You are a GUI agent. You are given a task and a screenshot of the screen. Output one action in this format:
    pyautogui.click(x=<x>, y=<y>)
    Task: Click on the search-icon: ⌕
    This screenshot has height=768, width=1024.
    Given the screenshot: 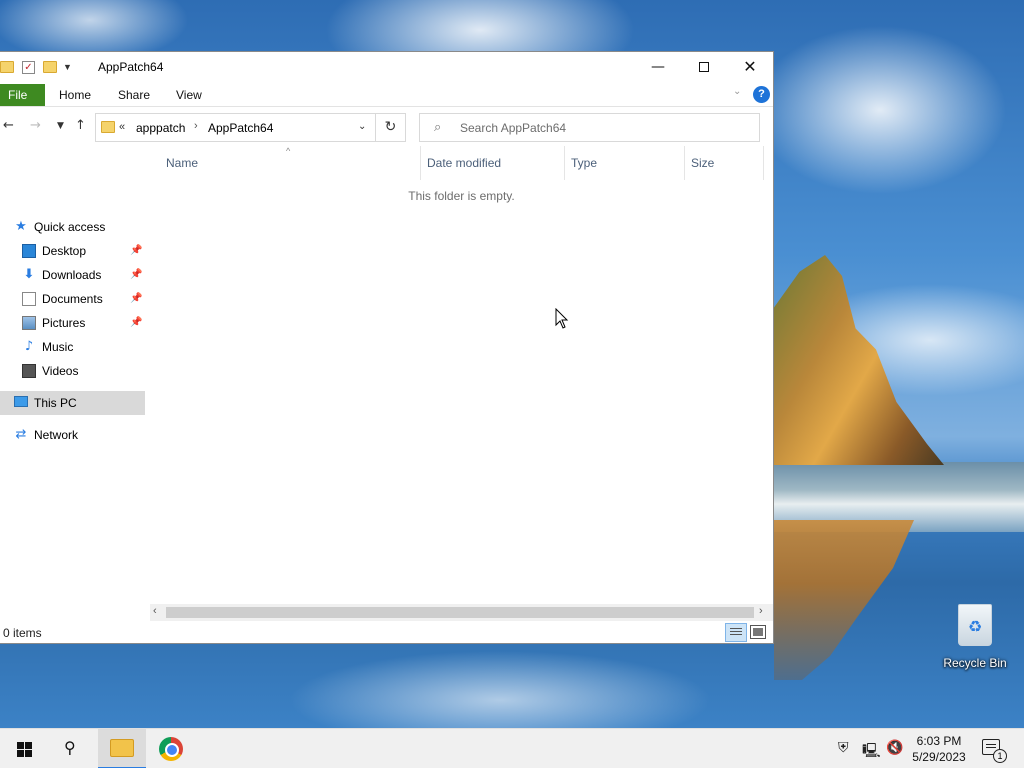 What is the action you would take?
    pyautogui.click(x=438, y=127)
    